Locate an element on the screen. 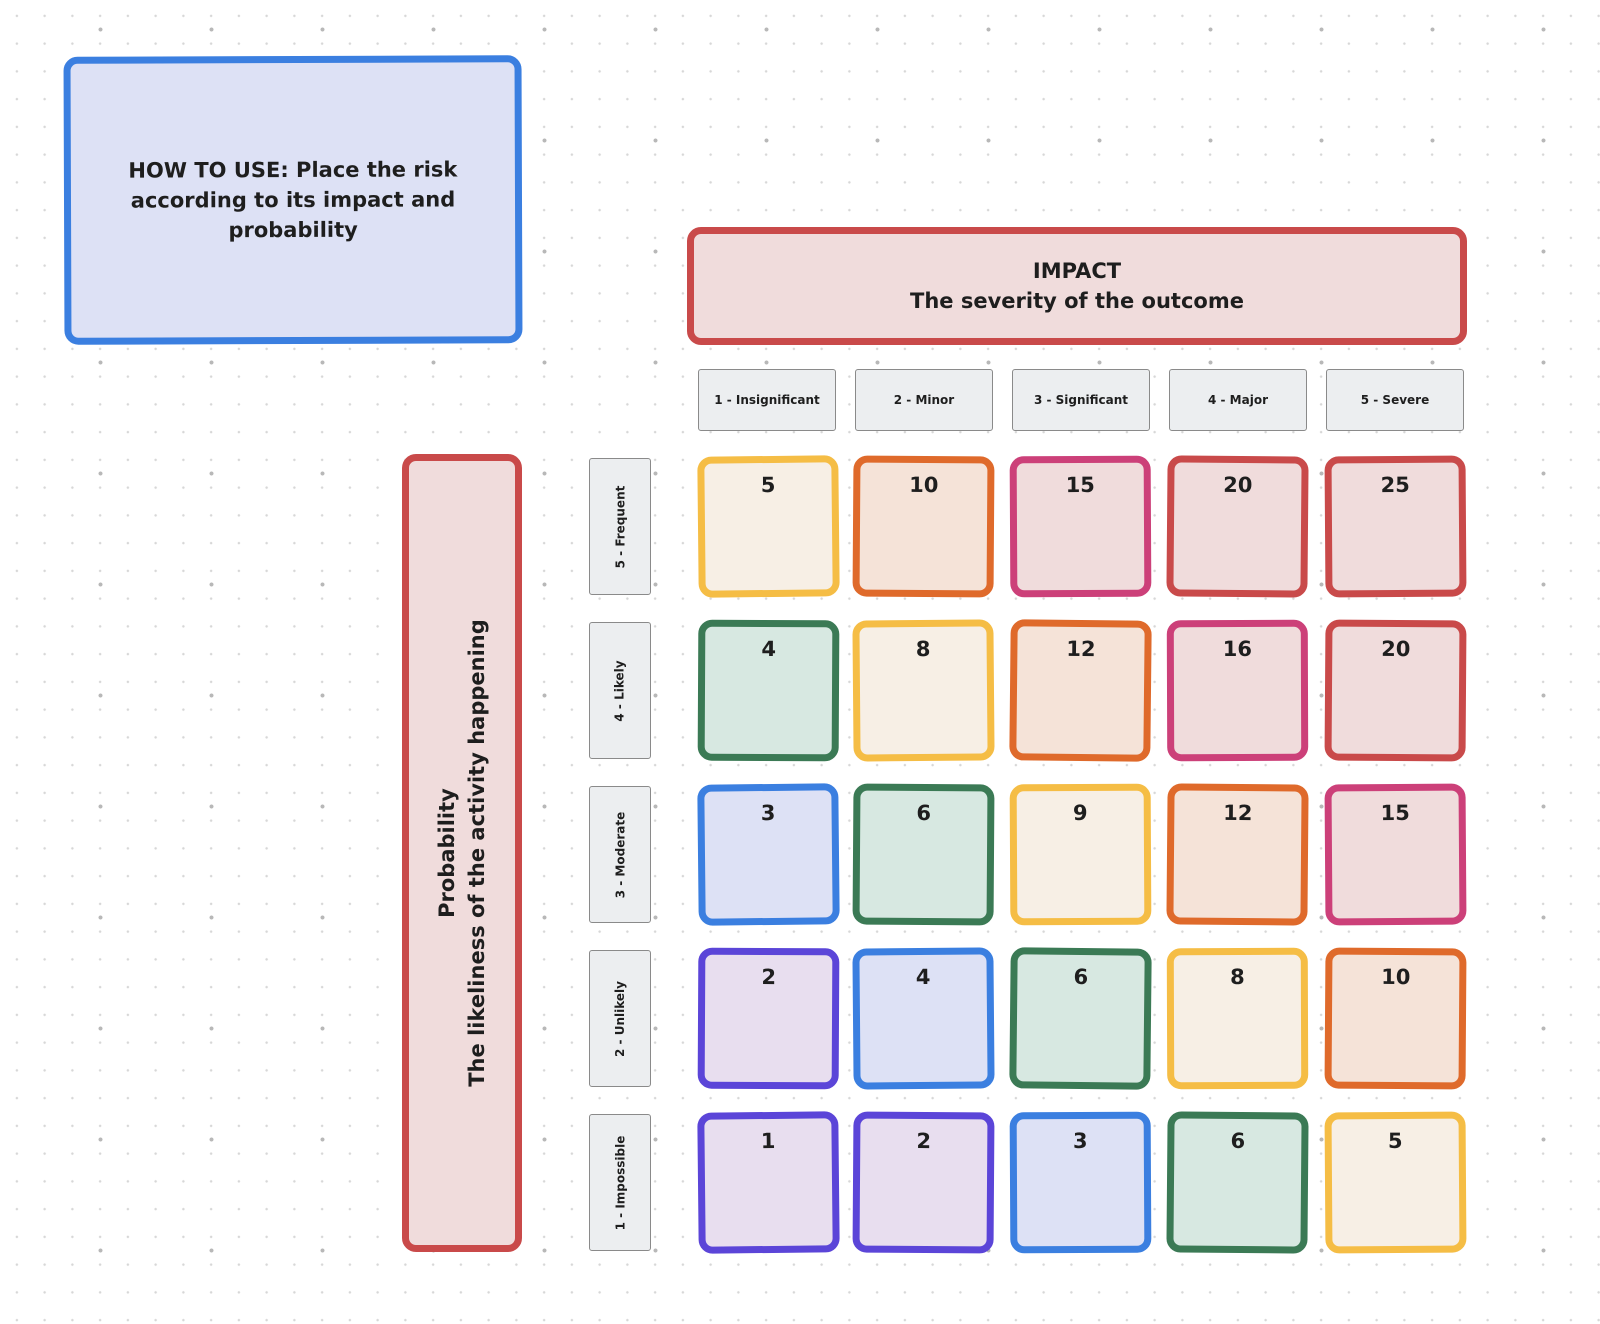 The image size is (1600, 1324). probability-level-1: 1 - Impossible is located at coordinates (620, 1182).